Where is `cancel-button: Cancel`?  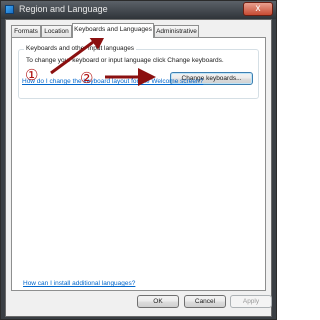
cancel-button: Cancel is located at coordinates (205, 301).